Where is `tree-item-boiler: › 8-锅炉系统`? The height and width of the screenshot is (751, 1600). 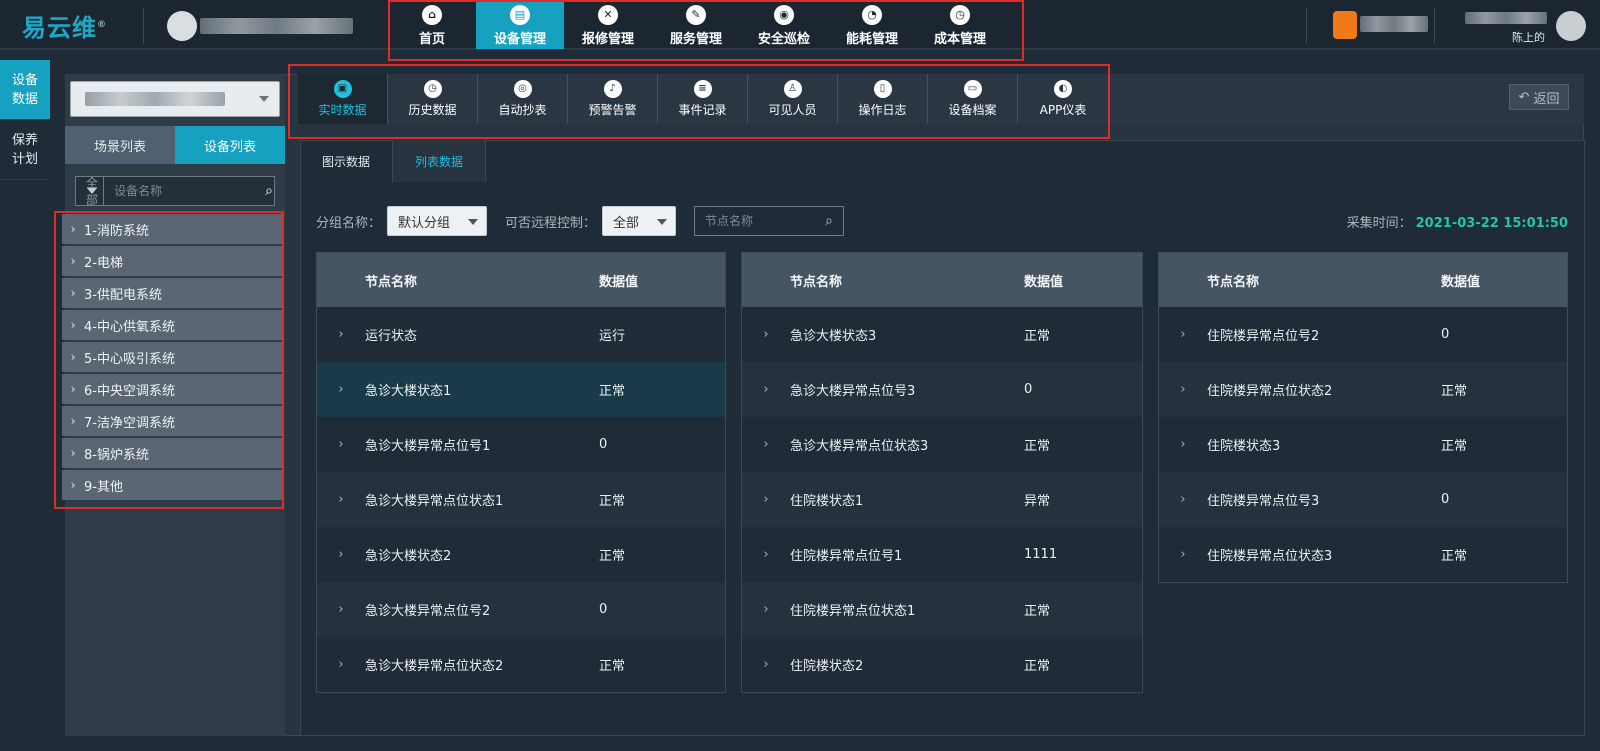 tree-item-boiler: › 8-锅炉系统 is located at coordinates (172, 453).